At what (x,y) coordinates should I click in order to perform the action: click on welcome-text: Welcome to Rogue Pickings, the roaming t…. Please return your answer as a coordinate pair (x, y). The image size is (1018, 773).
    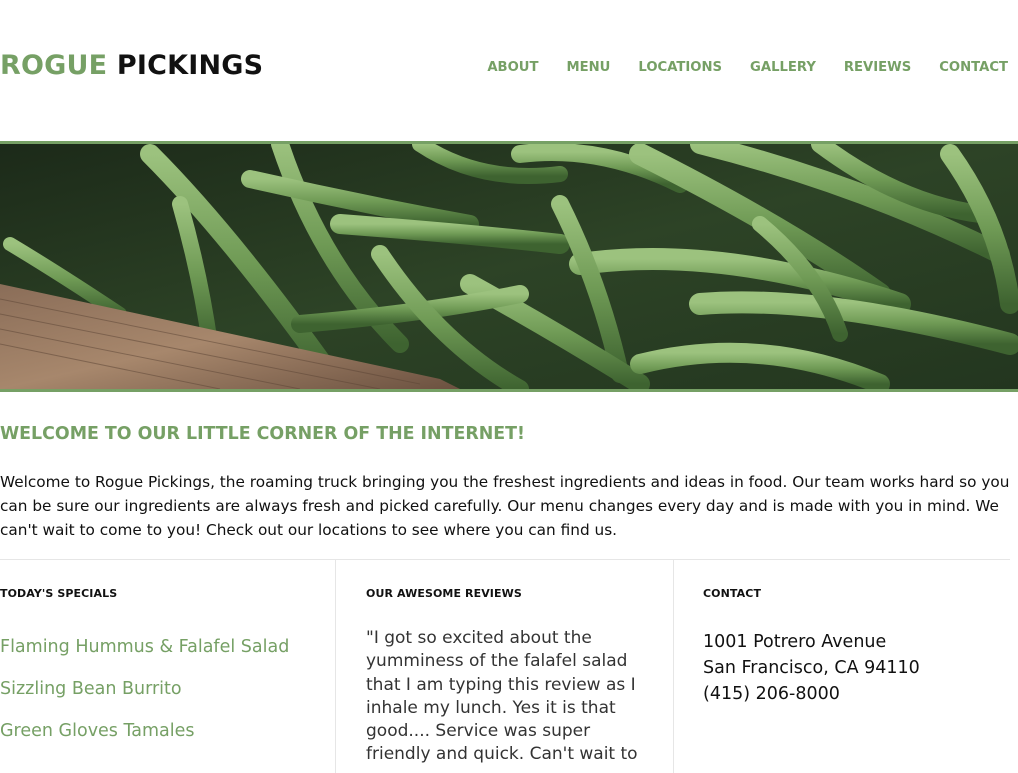
    Looking at the image, I should click on (505, 506).